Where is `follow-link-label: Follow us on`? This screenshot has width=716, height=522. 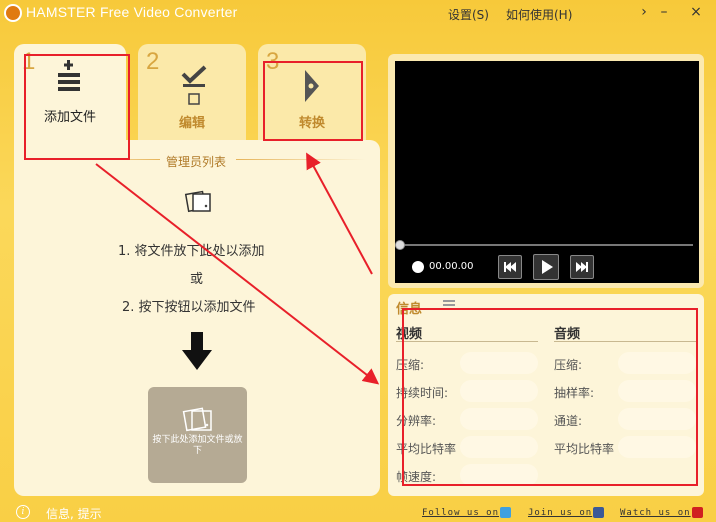 follow-link-label: Follow us on is located at coordinates (461, 513).